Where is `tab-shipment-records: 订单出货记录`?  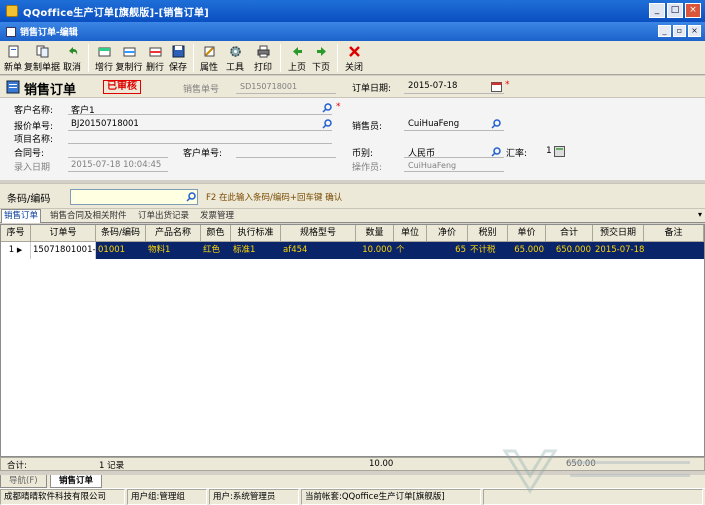 tab-shipment-records: 订单出货记录 is located at coordinates (163, 216).